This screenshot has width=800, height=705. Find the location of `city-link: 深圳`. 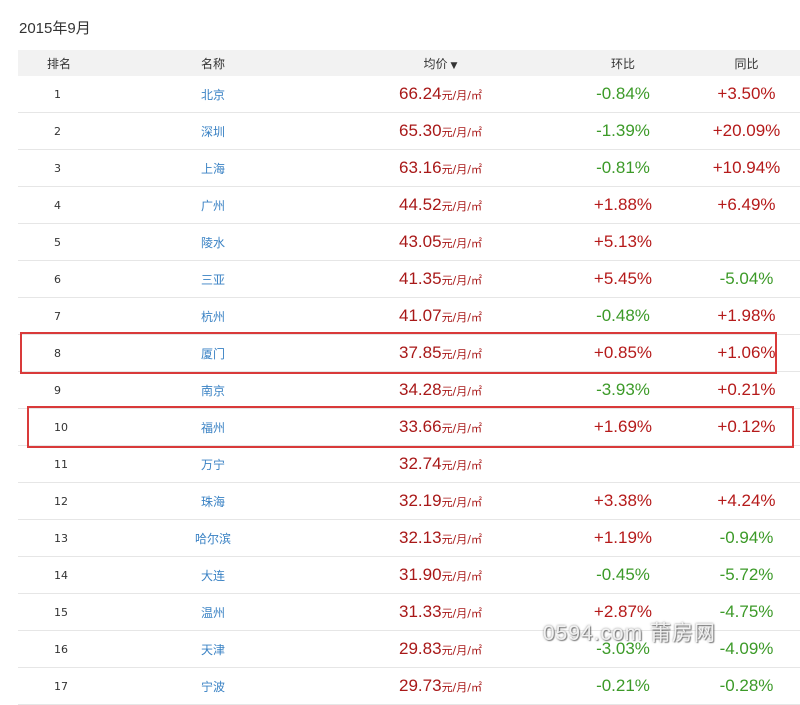

city-link: 深圳 is located at coordinates (213, 131).